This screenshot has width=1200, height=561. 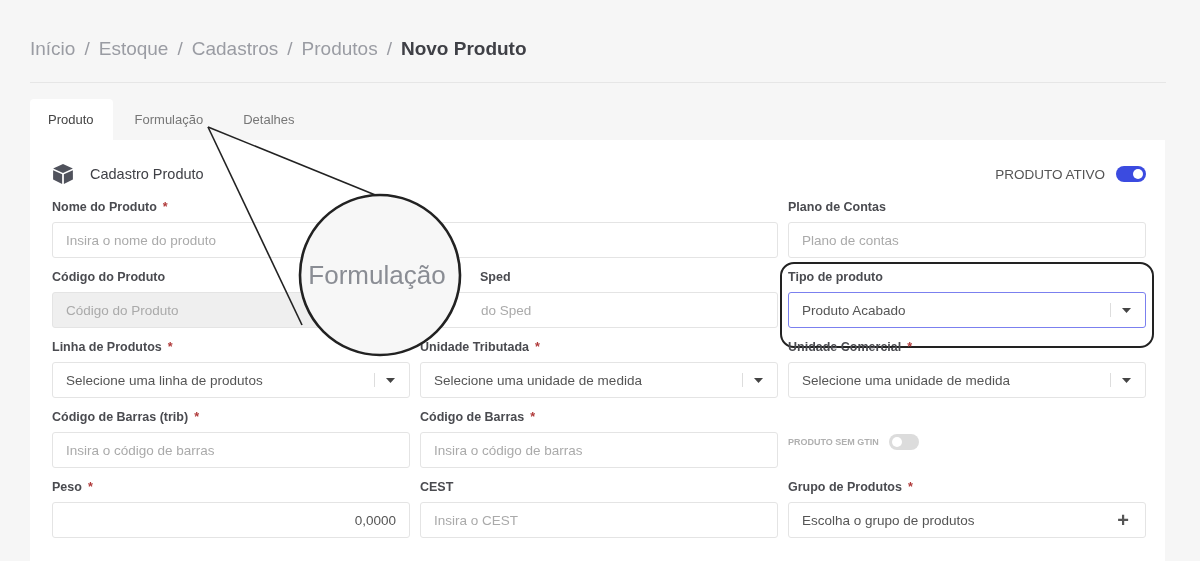 I want to click on select-field: Escolha o grupo de produtos +, so click(x=967, y=520).